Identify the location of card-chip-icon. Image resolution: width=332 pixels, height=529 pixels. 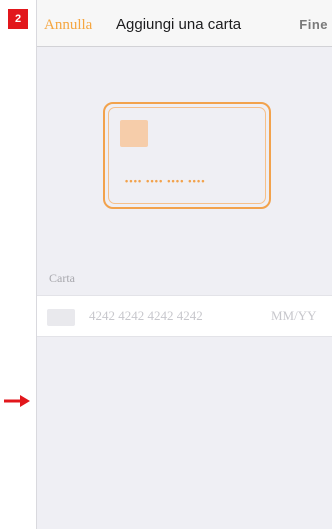
(134, 133).